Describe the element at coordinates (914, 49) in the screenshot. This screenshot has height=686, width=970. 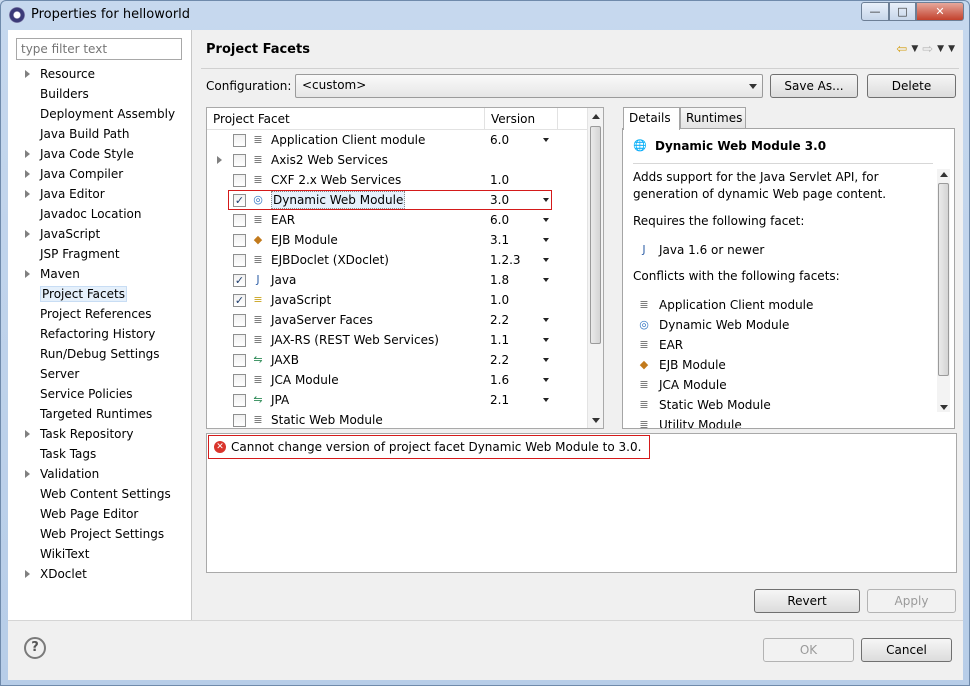
I see `back-menu-icon: ▼` at that location.